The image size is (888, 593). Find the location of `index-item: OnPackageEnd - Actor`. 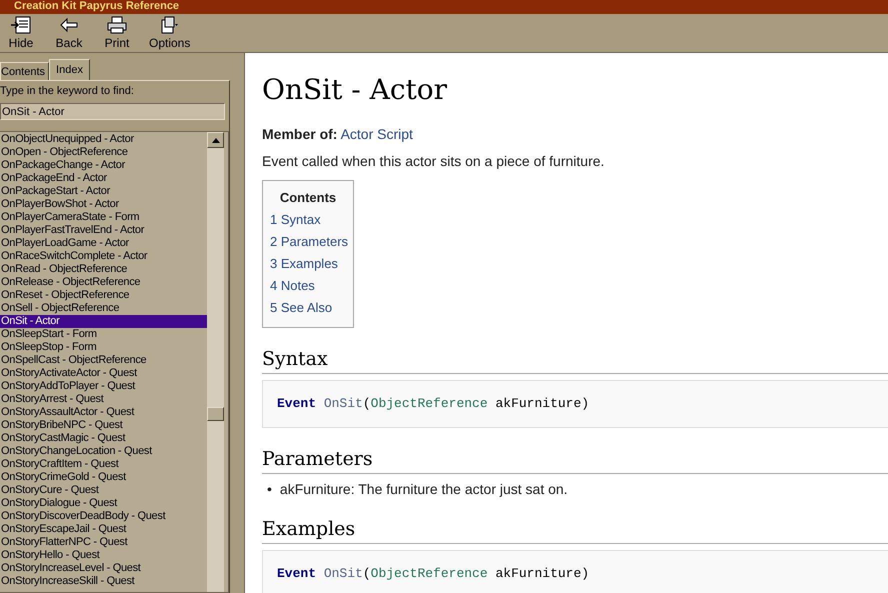

index-item: OnPackageEnd - Actor is located at coordinates (103, 178).